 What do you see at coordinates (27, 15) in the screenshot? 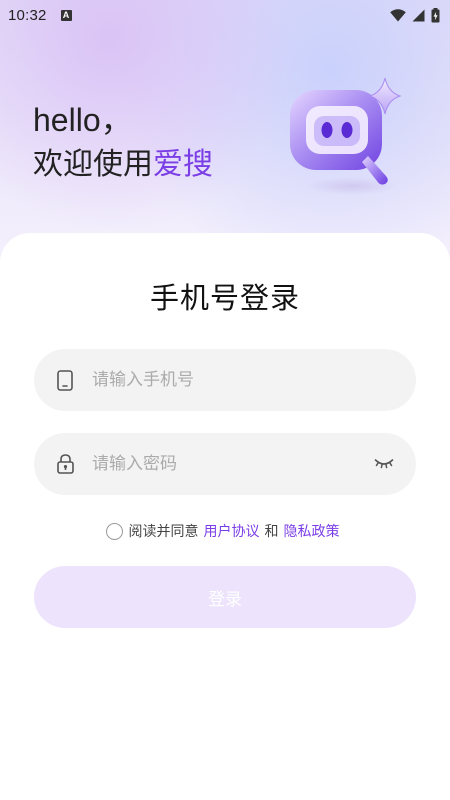
I see `status-time: 10:32` at bounding box center [27, 15].